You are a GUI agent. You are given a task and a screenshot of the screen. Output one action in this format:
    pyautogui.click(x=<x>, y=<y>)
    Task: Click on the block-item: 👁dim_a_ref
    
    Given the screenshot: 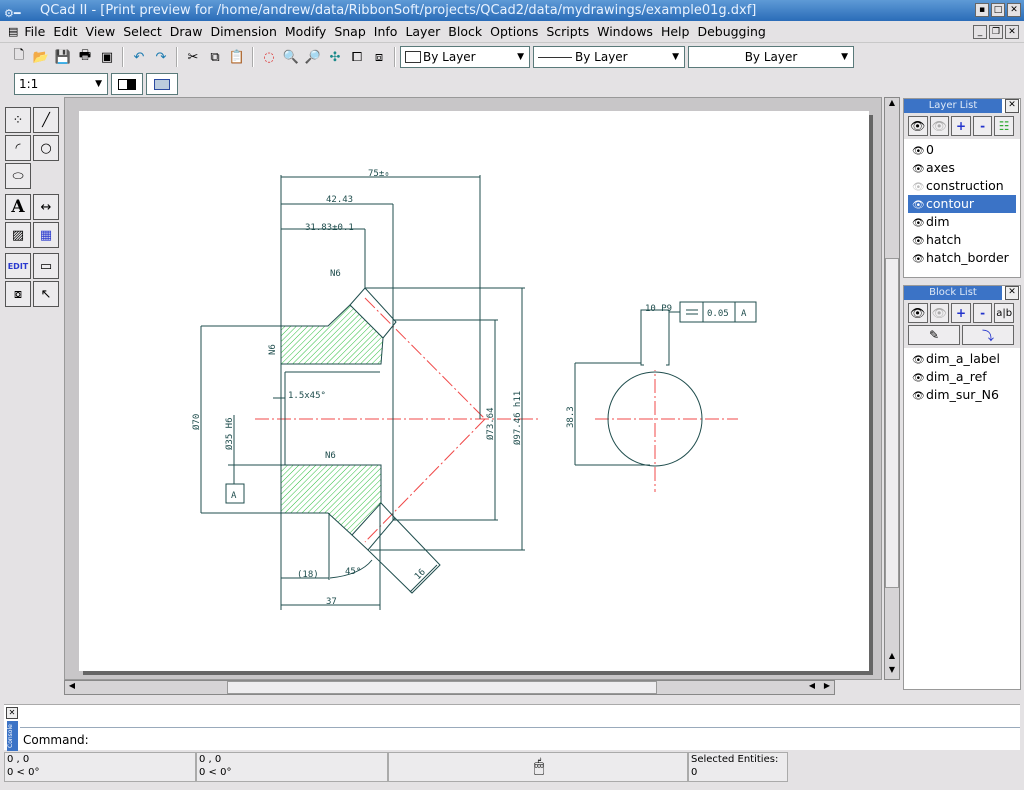 What is the action you would take?
    pyautogui.click(x=962, y=377)
    